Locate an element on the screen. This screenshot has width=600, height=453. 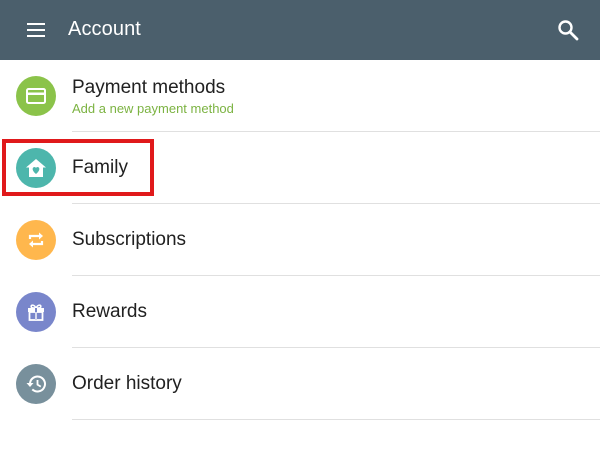
family-home-icon is located at coordinates (36, 168).